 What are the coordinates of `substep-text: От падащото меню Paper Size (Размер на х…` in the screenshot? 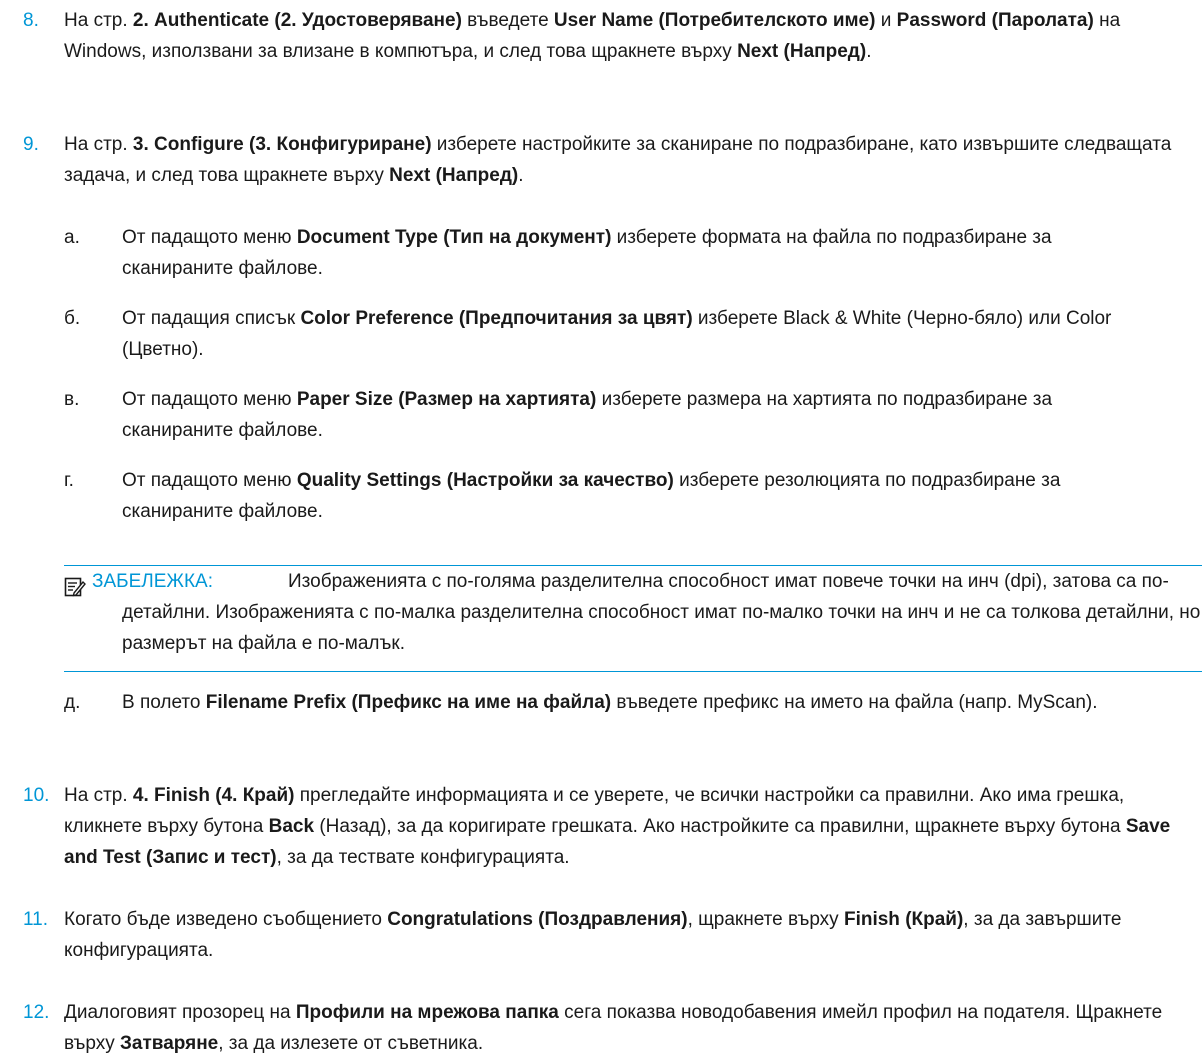 It's located at (587, 415).